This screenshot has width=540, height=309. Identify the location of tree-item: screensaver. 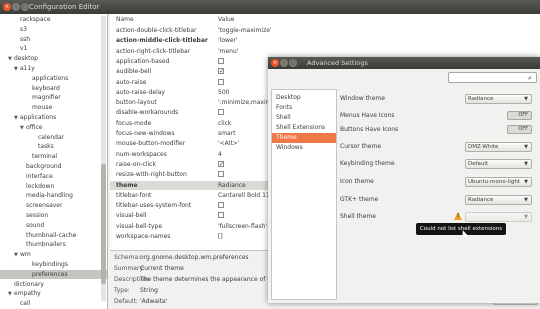
(53, 205).